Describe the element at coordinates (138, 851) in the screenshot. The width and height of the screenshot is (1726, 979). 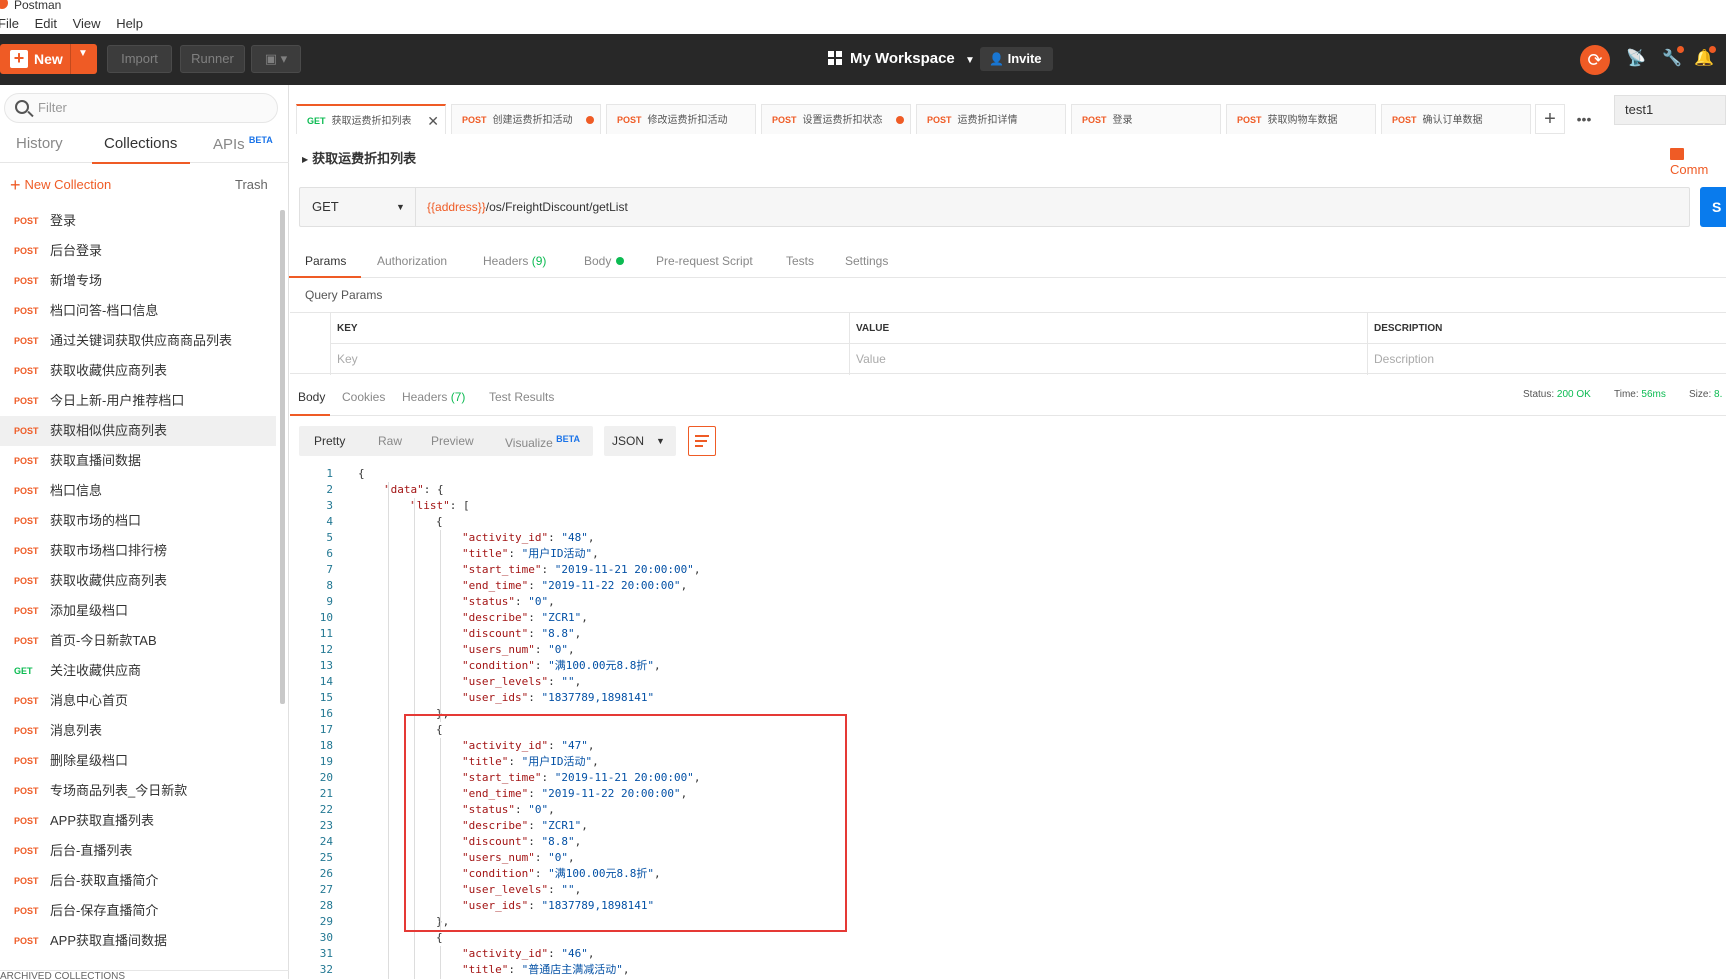
I see `collection-item: POST 后台-直播列表` at that location.